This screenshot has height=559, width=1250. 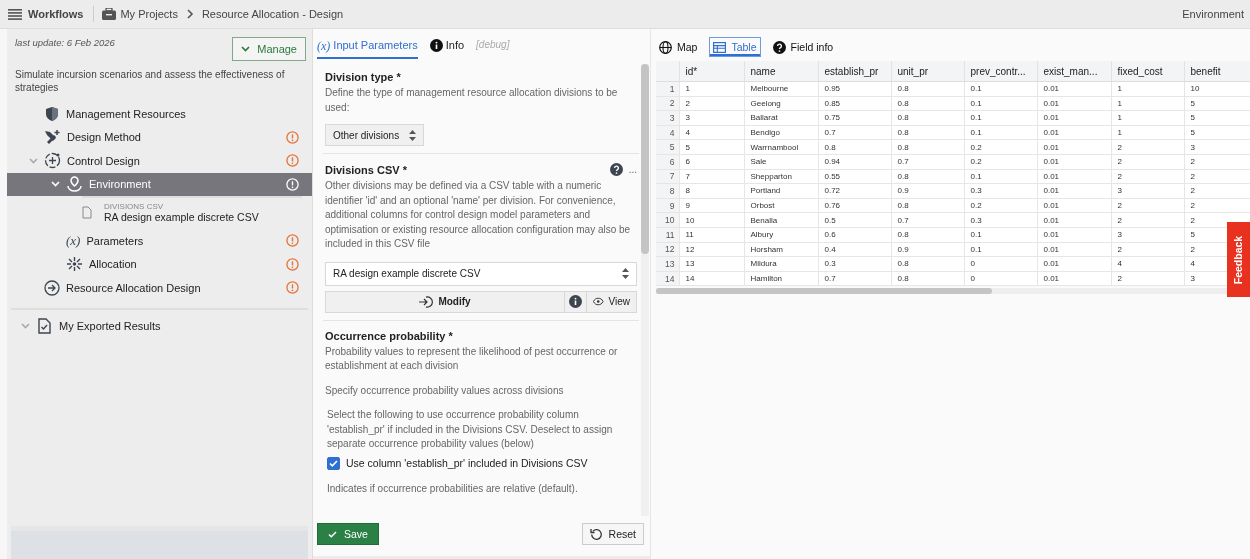 I want to click on table-cell: 0.4, so click(x=854, y=249).